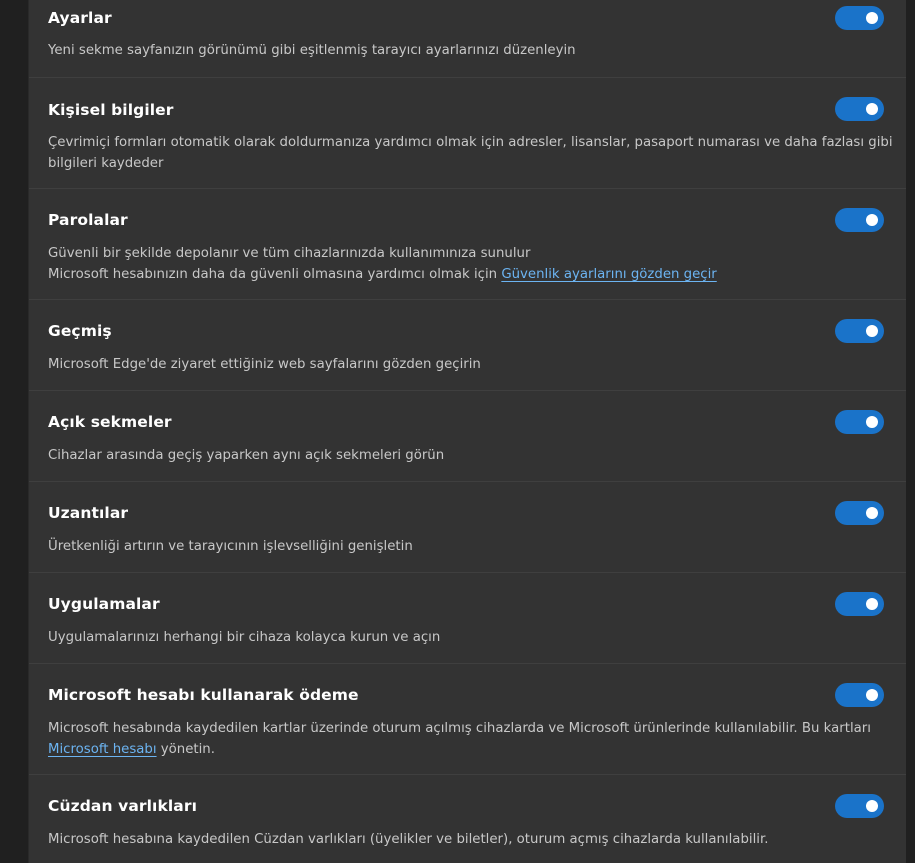 This screenshot has height=863, width=915. What do you see at coordinates (104, 604) in the screenshot?
I see `setting-title: Uygulamalar` at bounding box center [104, 604].